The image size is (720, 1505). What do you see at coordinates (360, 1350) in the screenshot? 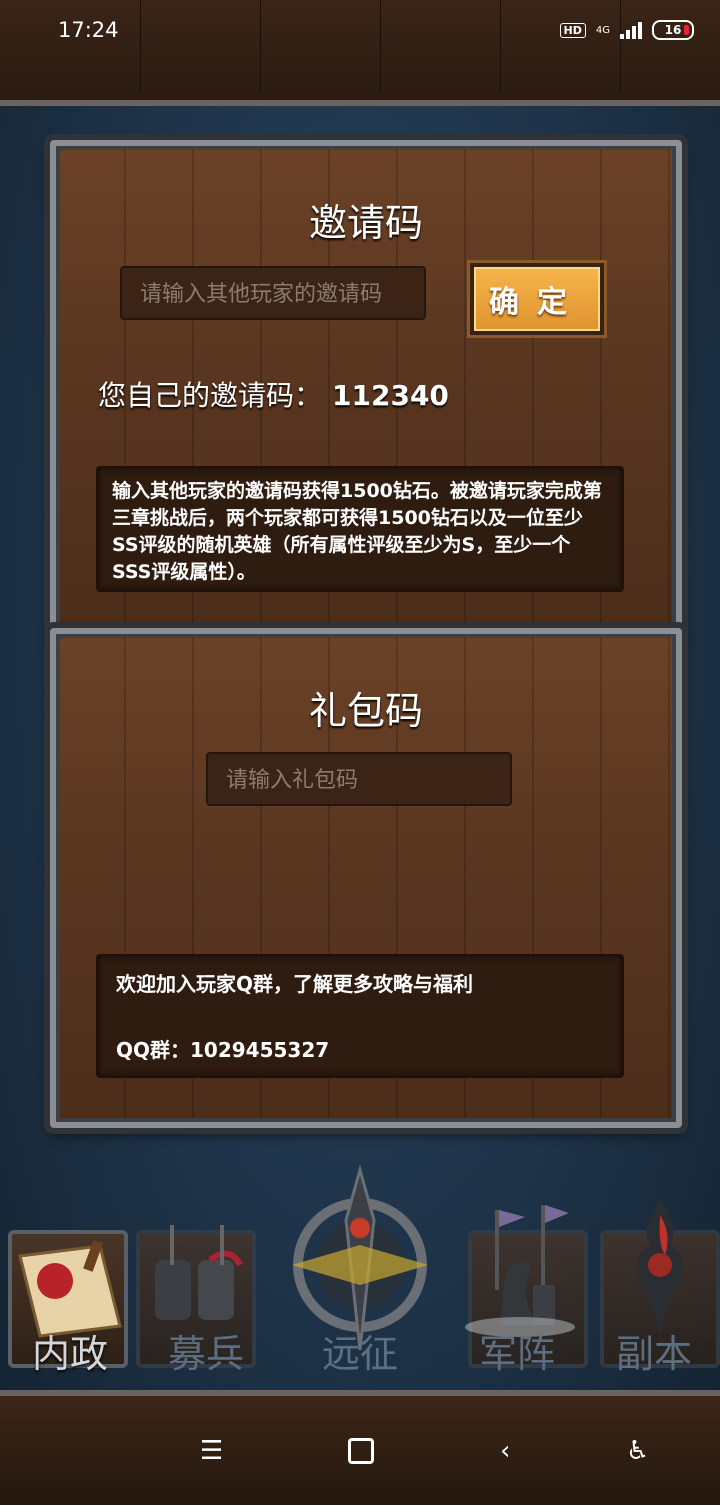
I see `tab-expedition: 远征` at bounding box center [360, 1350].